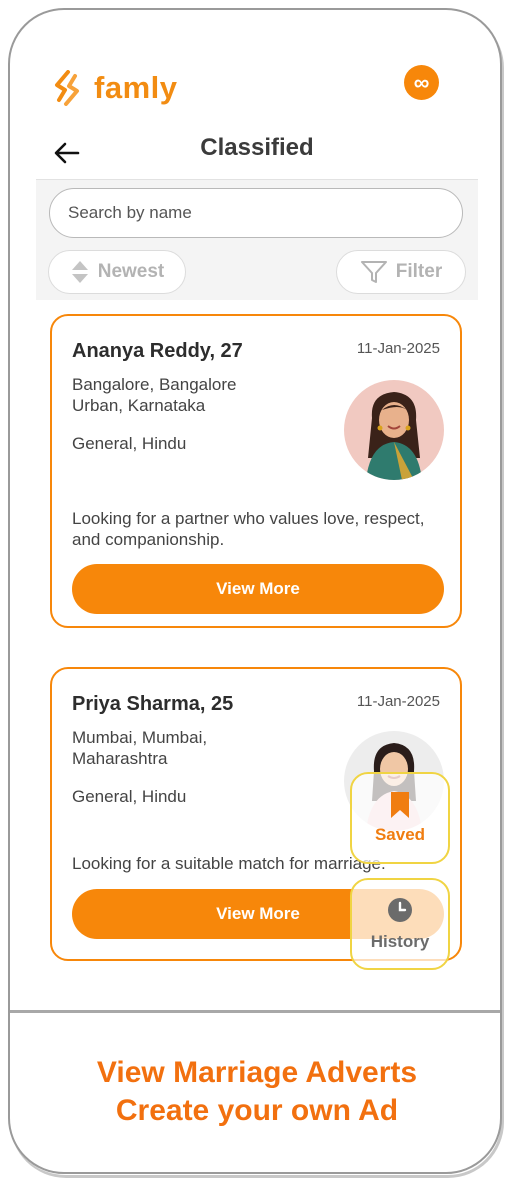 This screenshot has width=512, height=1185. What do you see at coordinates (255, 1011) in the screenshot?
I see `bottom-divider` at bounding box center [255, 1011].